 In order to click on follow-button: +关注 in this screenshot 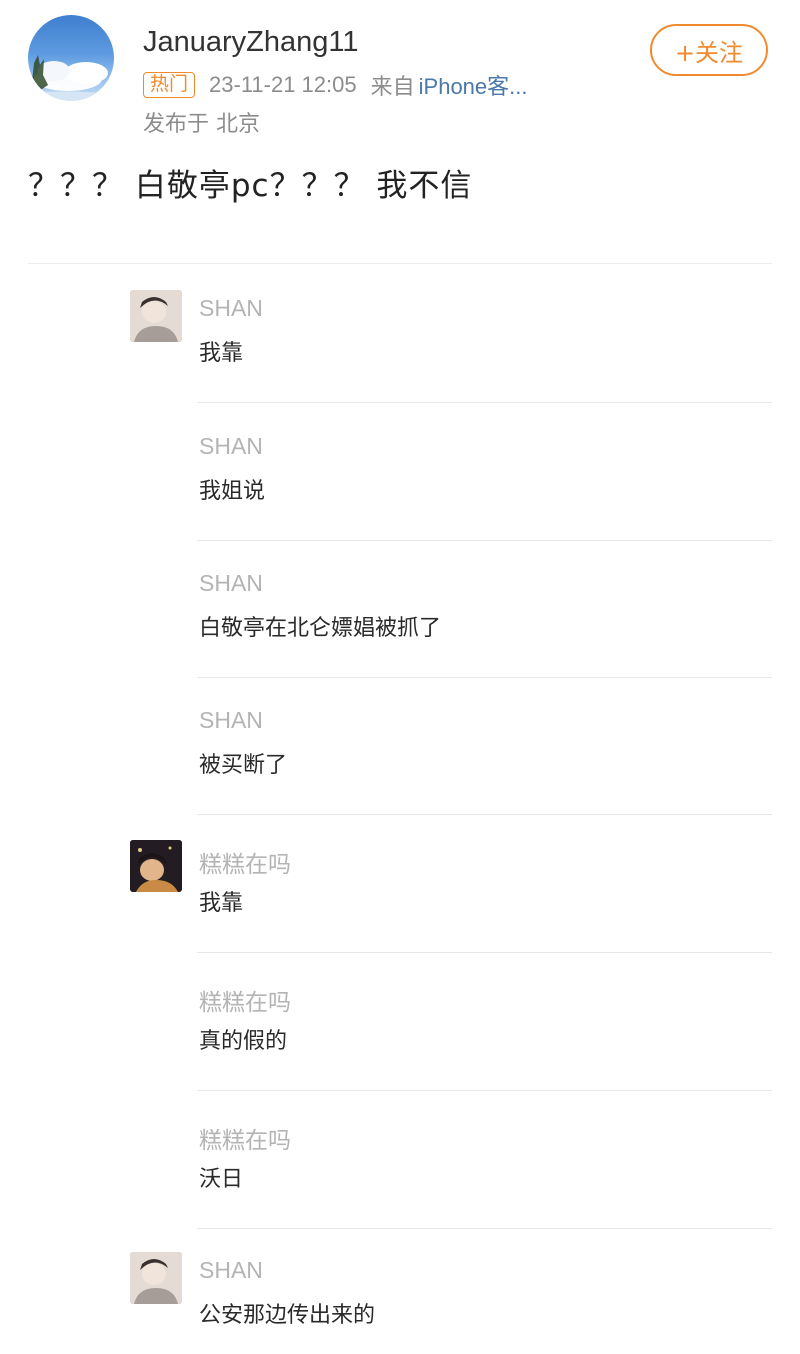, I will do `click(709, 50)`.